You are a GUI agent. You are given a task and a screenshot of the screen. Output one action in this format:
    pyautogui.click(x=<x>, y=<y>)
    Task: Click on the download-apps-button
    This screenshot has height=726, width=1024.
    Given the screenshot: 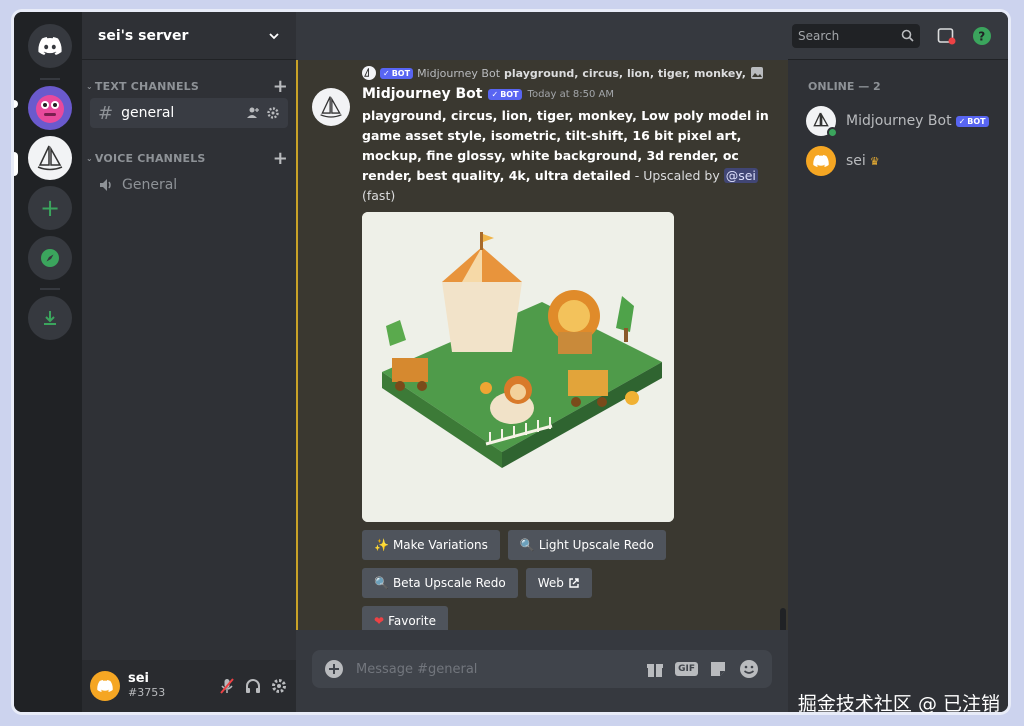 What is the action you would take?
    pyautogui.click(x=50, y=318)
    